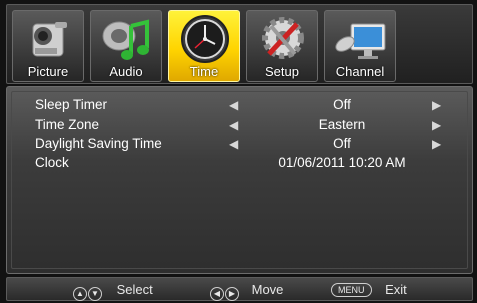  Describe the element at coordinates (126, 71) in the screenshot. I see `tab-label: Audio` at that location.